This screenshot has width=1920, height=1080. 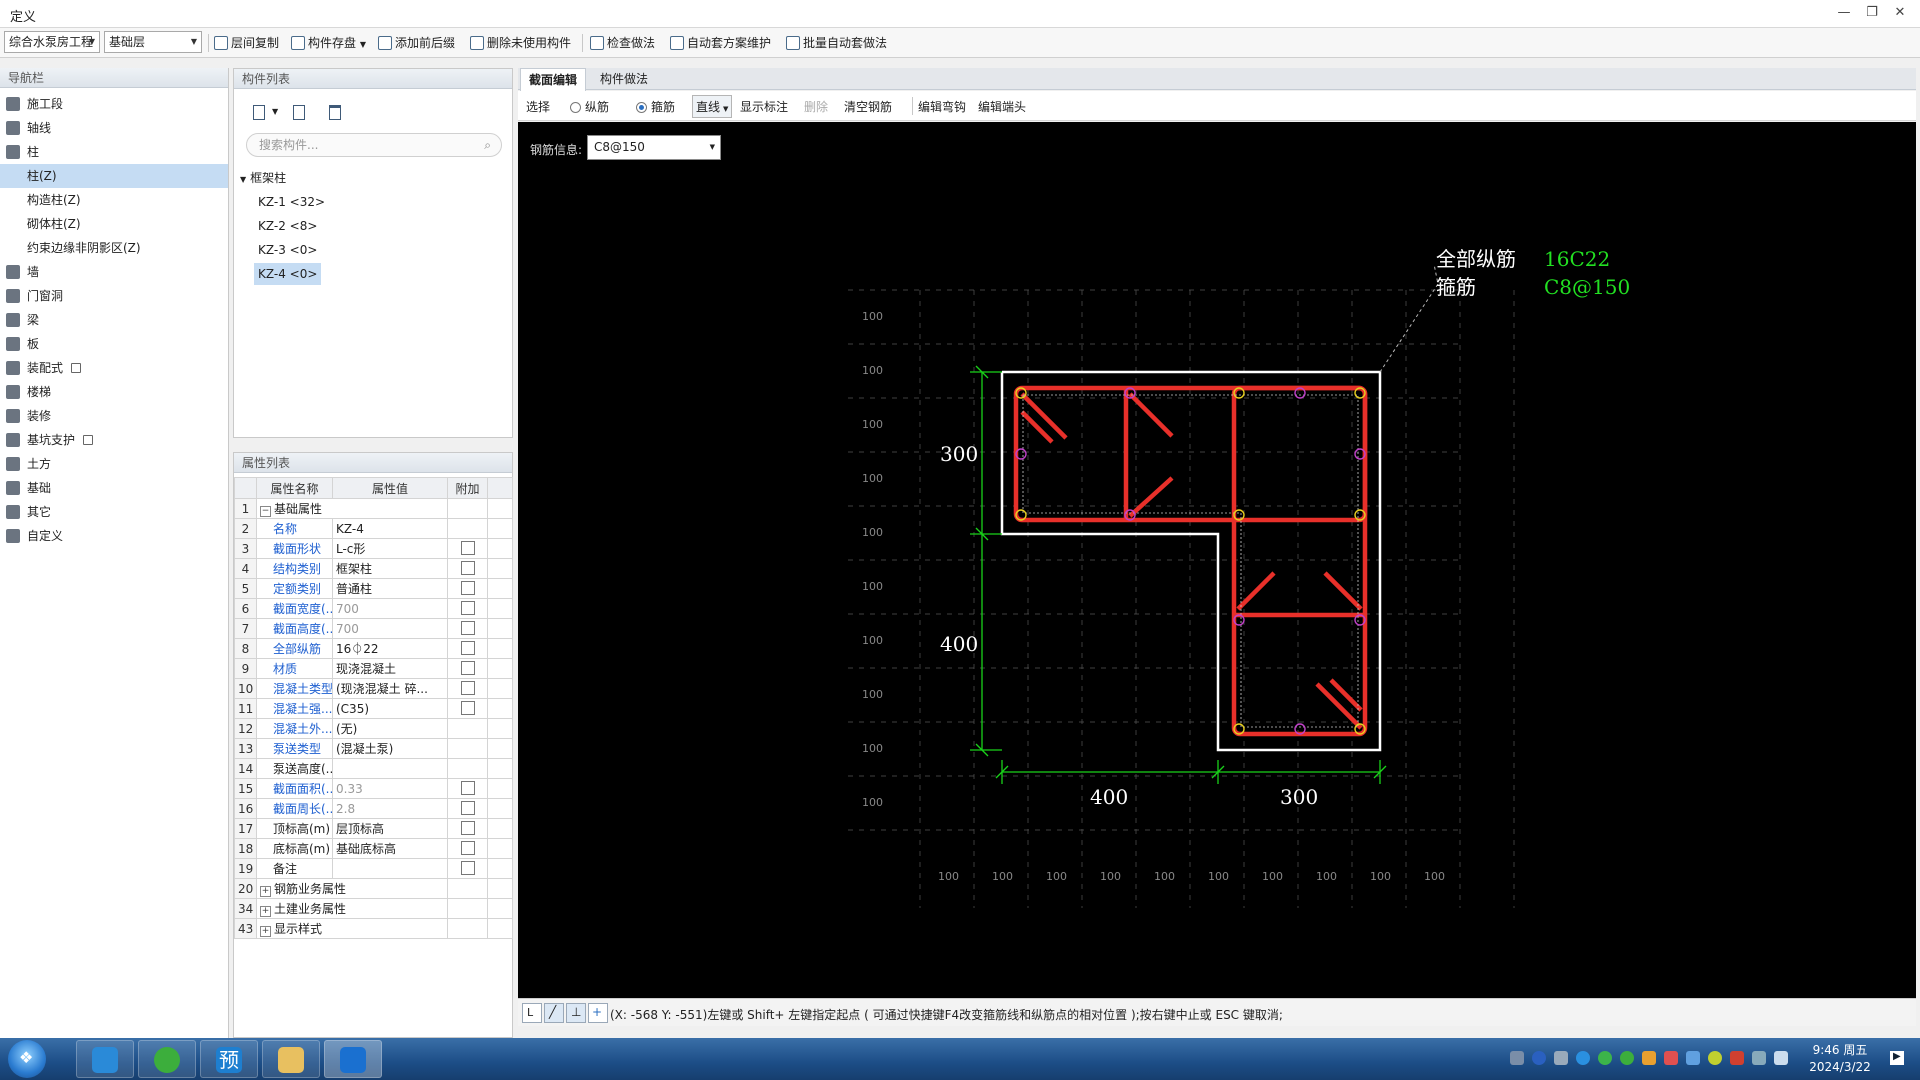 What do you see at coordinates (520, 43) in the screenshot?
I see `delete-unused-button: 删除未使用构件` at bounding box center [520, 43].